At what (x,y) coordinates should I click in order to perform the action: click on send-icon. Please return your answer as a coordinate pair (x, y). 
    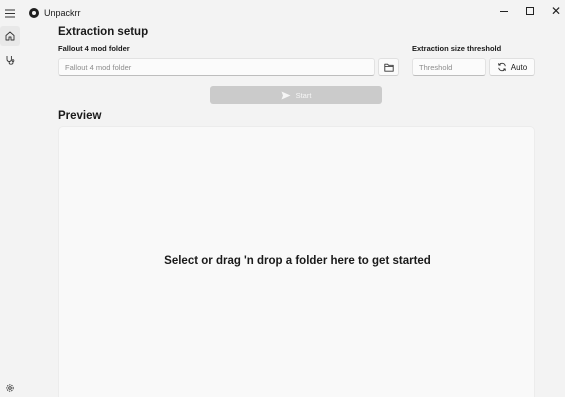
    Looking at the image, I should click on (286, 95).